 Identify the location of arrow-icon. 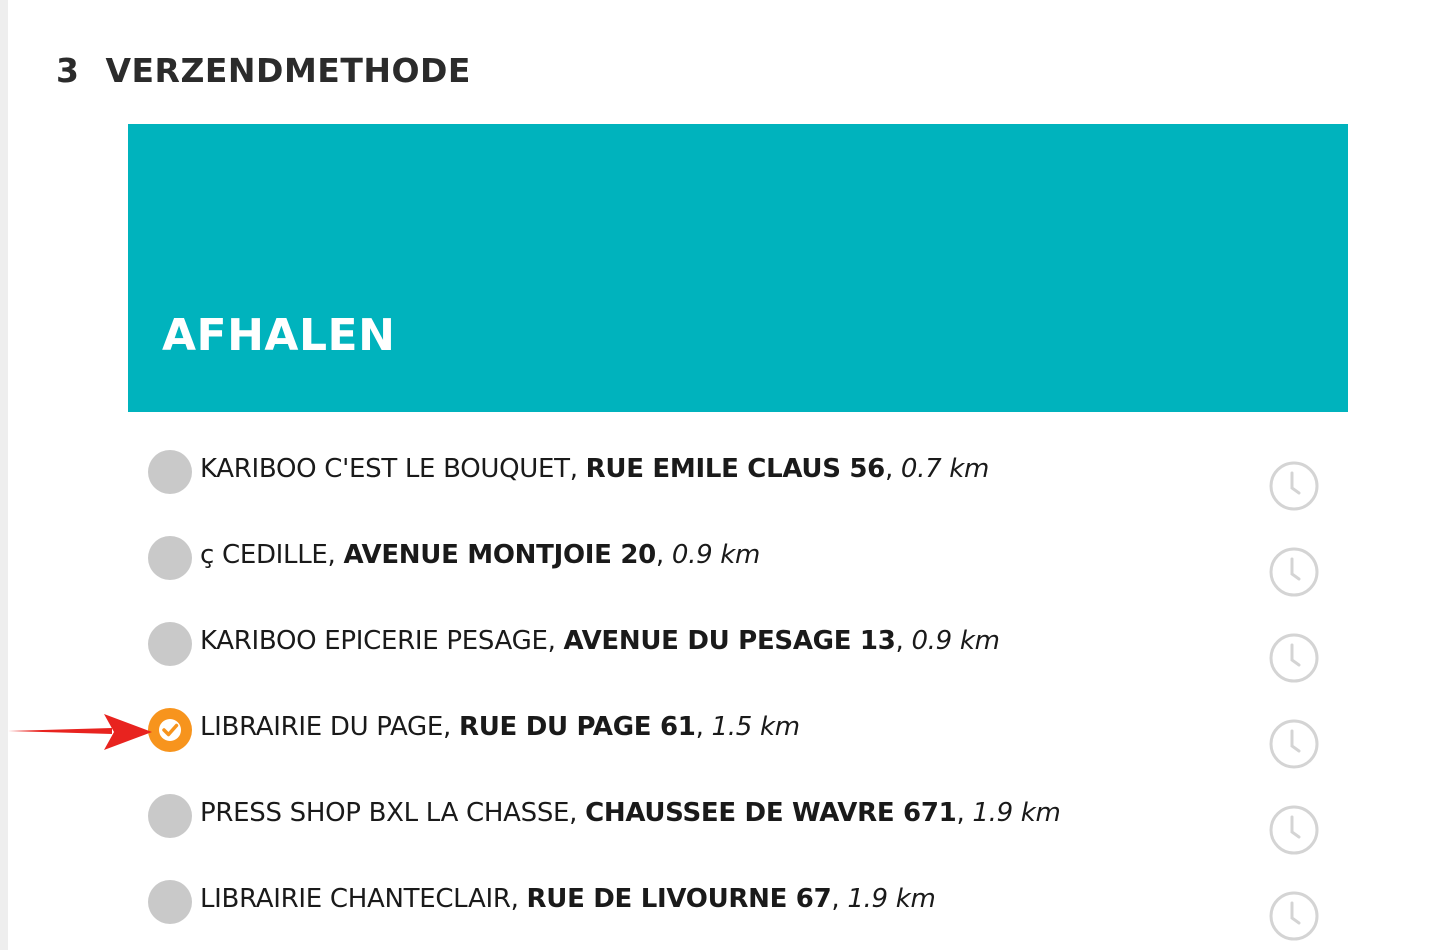
(80, 732).